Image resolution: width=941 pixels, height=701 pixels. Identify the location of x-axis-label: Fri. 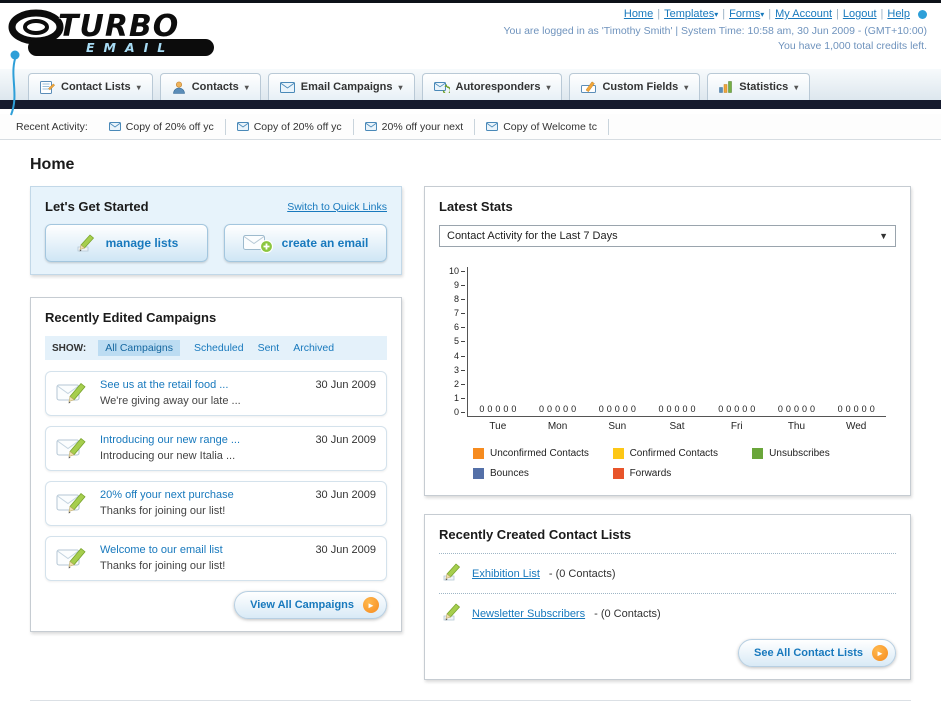
(736, 426).